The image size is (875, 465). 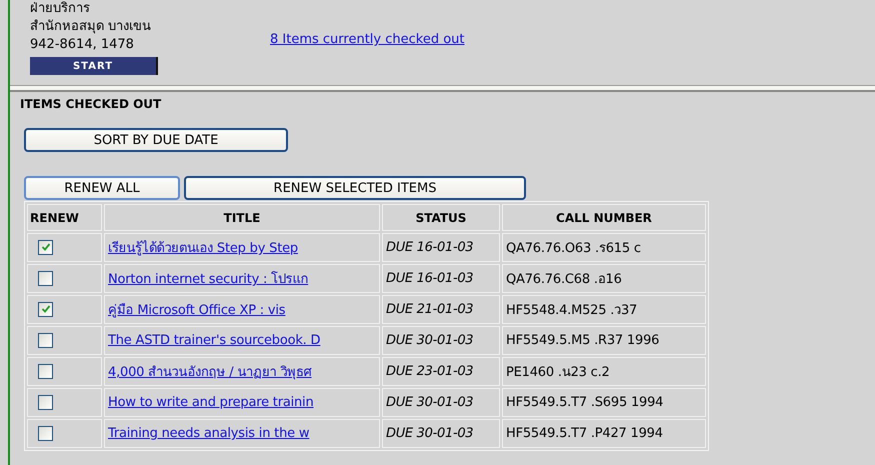 I want to click on renew-button: RENEW ALL, so click(x=102, y=188).